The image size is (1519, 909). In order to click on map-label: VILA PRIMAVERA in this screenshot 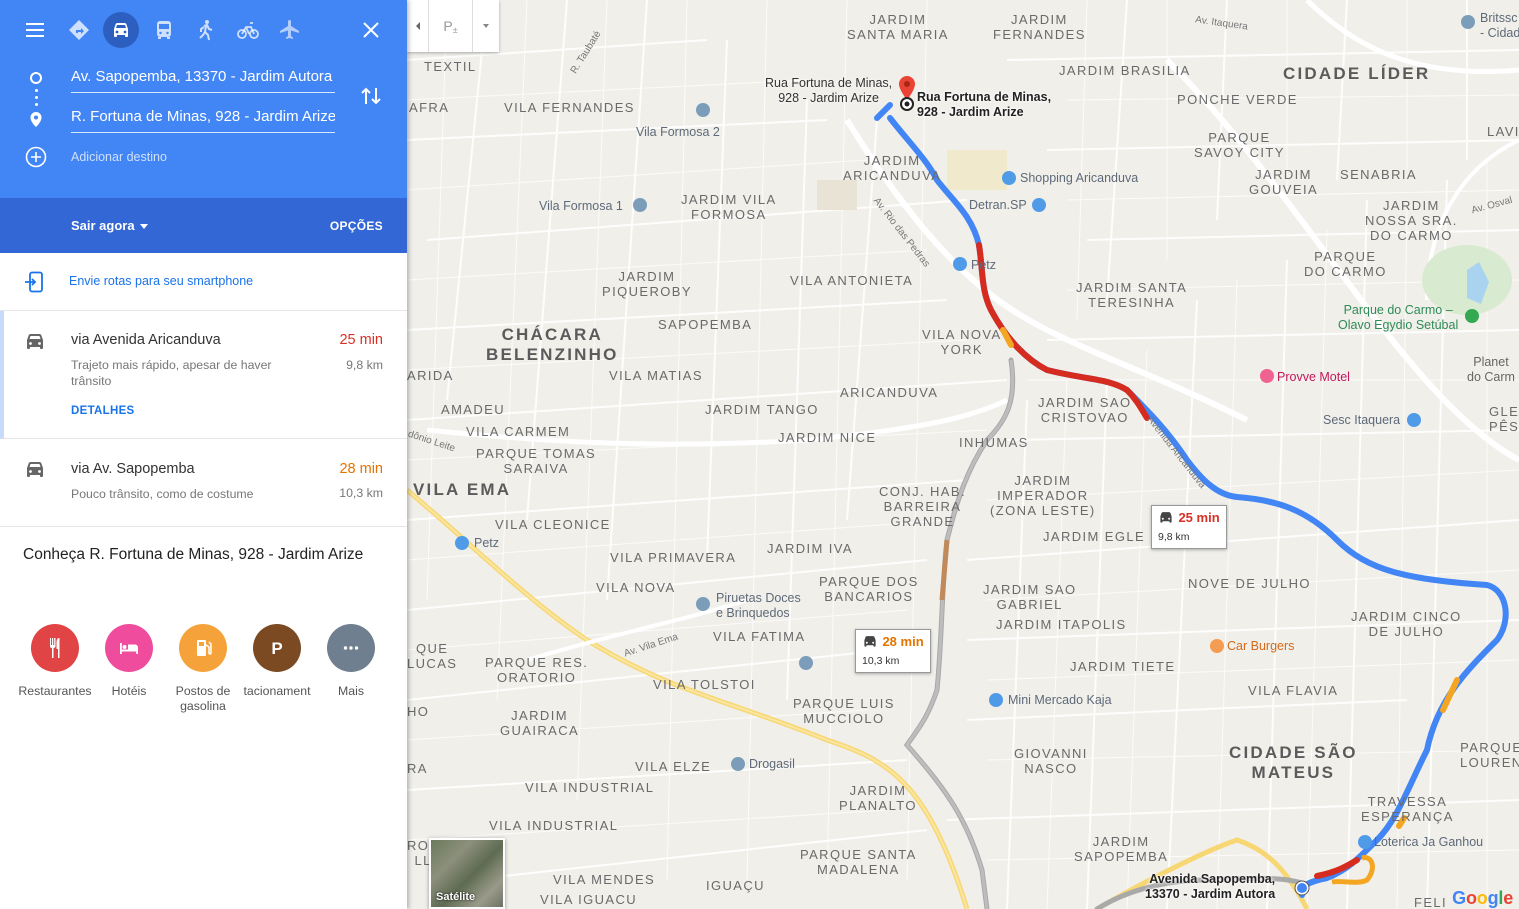, I will do `click(673, 557)`.